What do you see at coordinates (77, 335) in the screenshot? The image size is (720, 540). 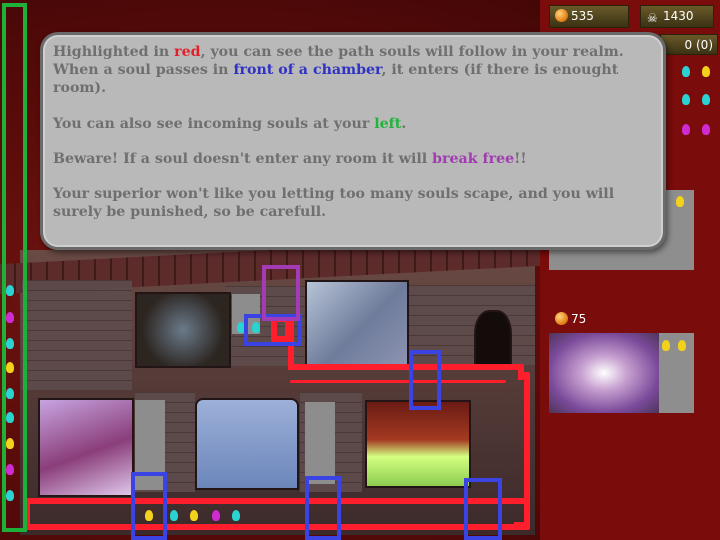 I see `brick-wall` at bounding box center [77, 335].